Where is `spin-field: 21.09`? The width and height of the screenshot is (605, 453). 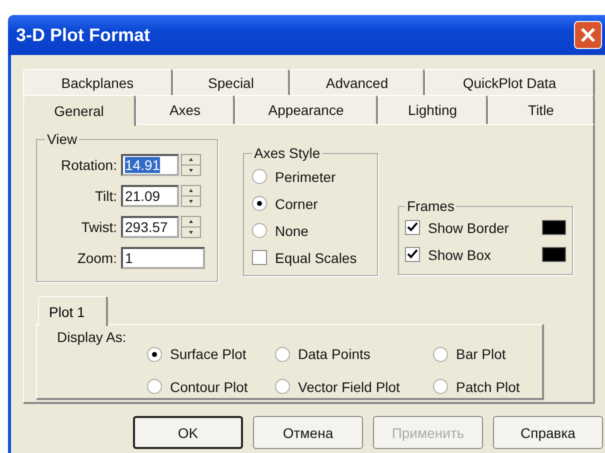
spin-field: 21.09 is located at coordinates (150, 195).